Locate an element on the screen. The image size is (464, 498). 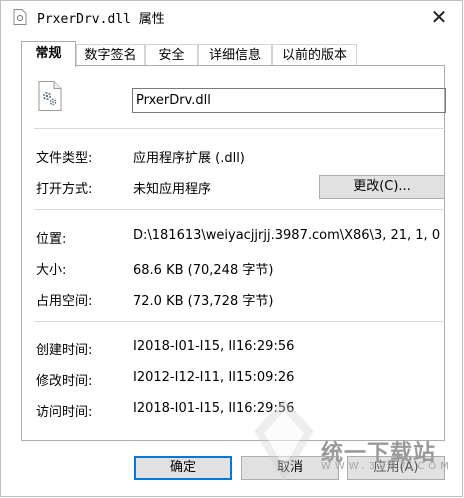
accessed-label: 访问时间: is located at coordinates (64, 412).